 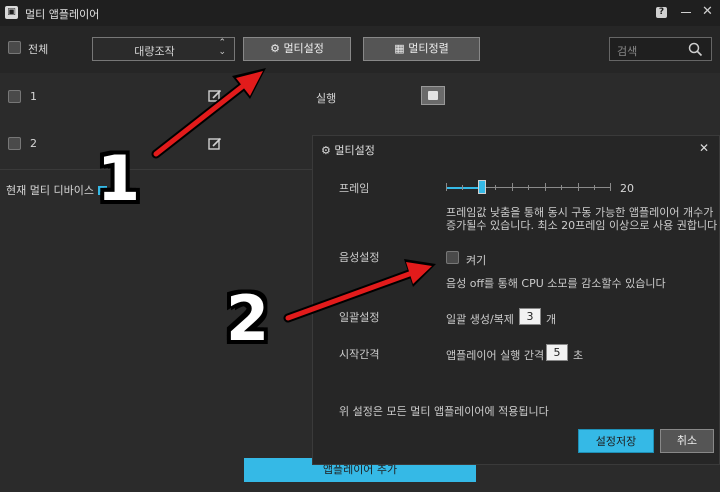 What do you see at coordinates (359, 291) in the screenshot?
I see `arrow-to-audio-checkbox` at bounding box center [359, 291].